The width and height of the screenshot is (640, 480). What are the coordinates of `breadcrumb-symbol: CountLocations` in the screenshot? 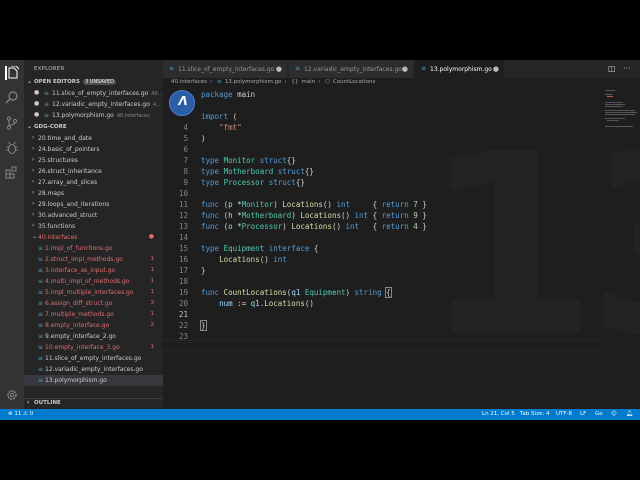 It's located at (354, 82).